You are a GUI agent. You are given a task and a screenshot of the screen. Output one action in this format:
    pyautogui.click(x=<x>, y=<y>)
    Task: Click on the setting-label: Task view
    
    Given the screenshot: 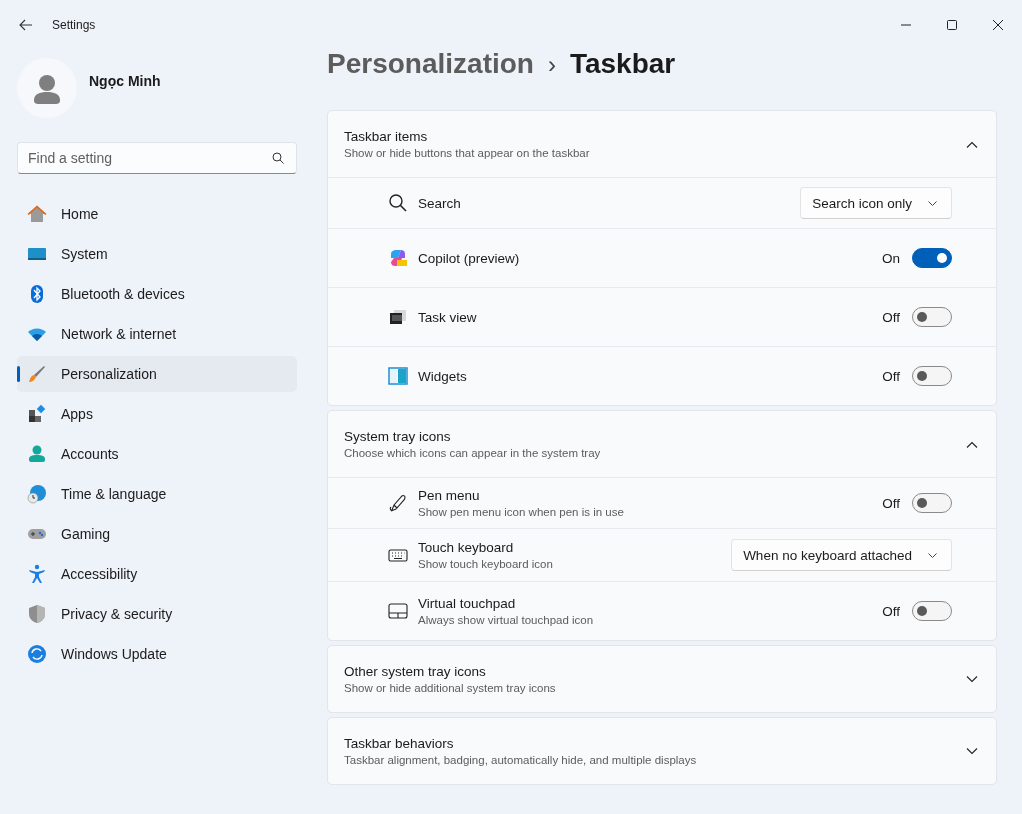 What is the action you would take?
    pyautogui.click(x=448, y=317)
    